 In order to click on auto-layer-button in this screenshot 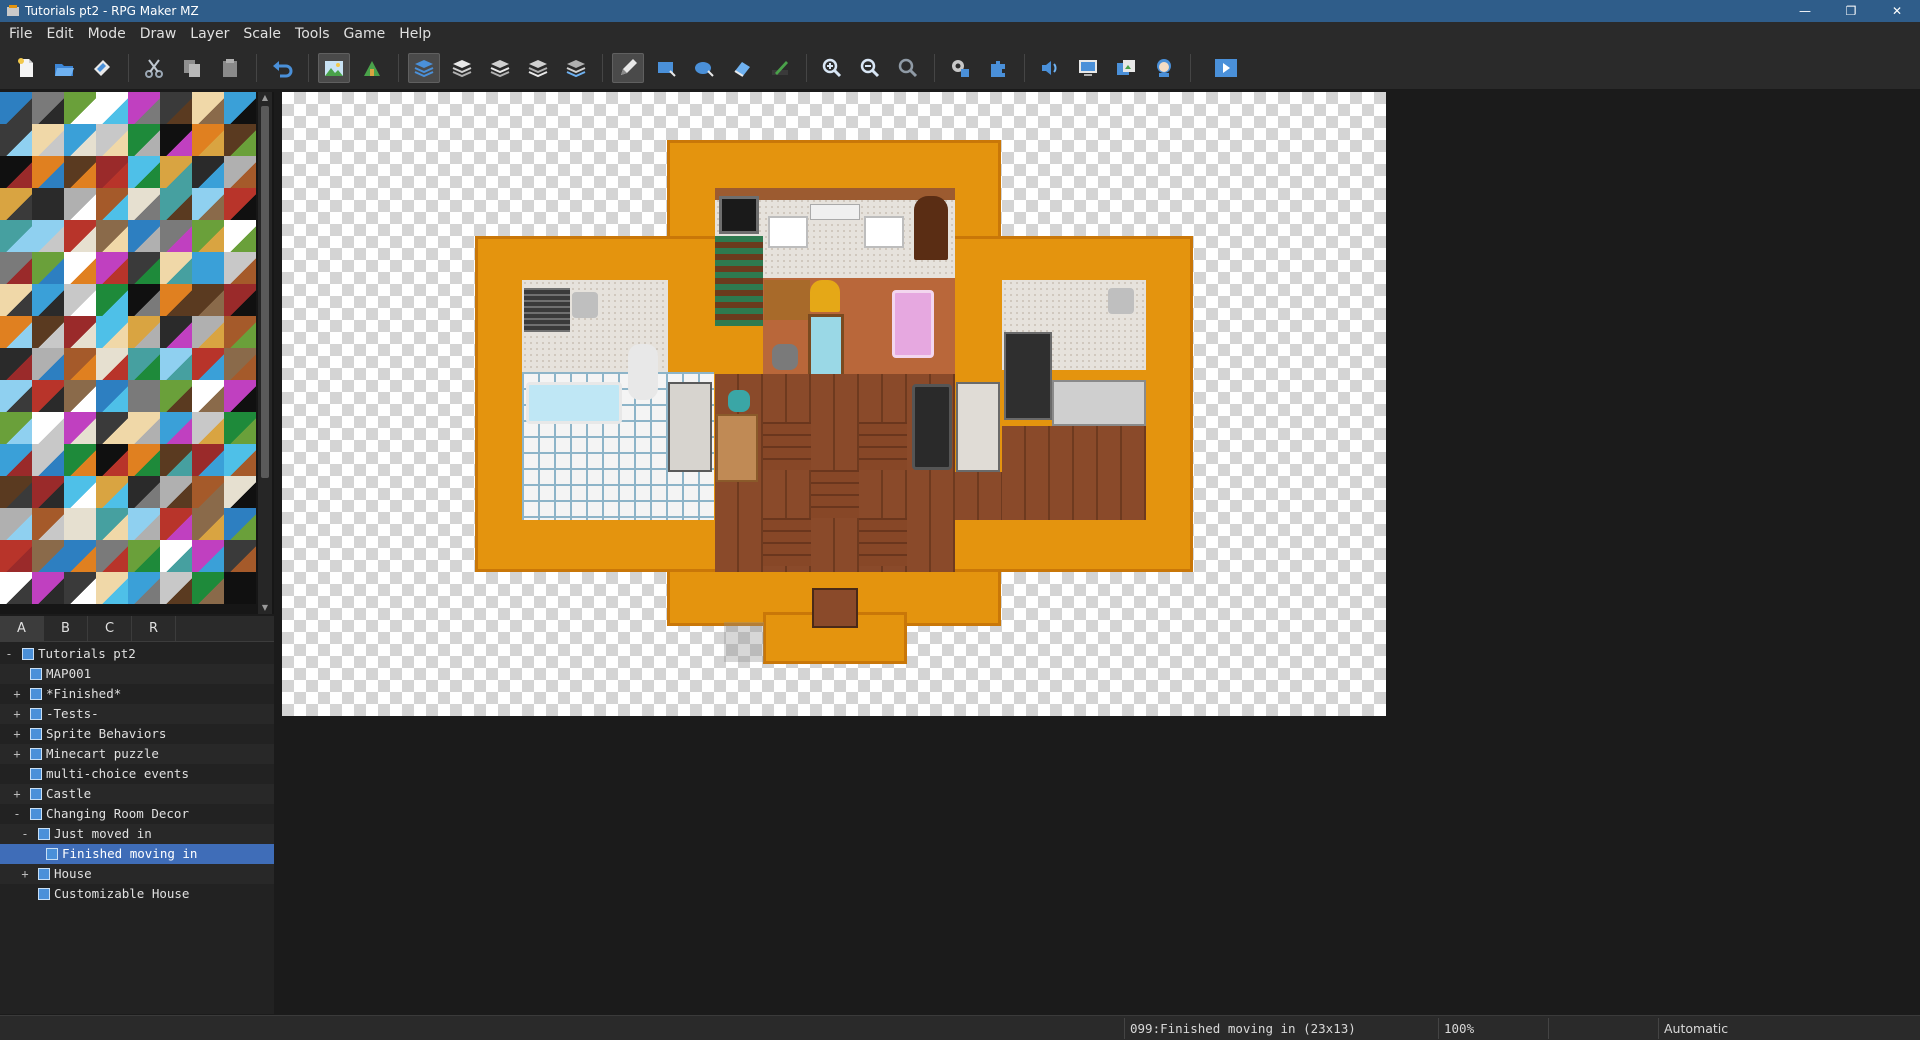, I will do `click(424, 68)`.